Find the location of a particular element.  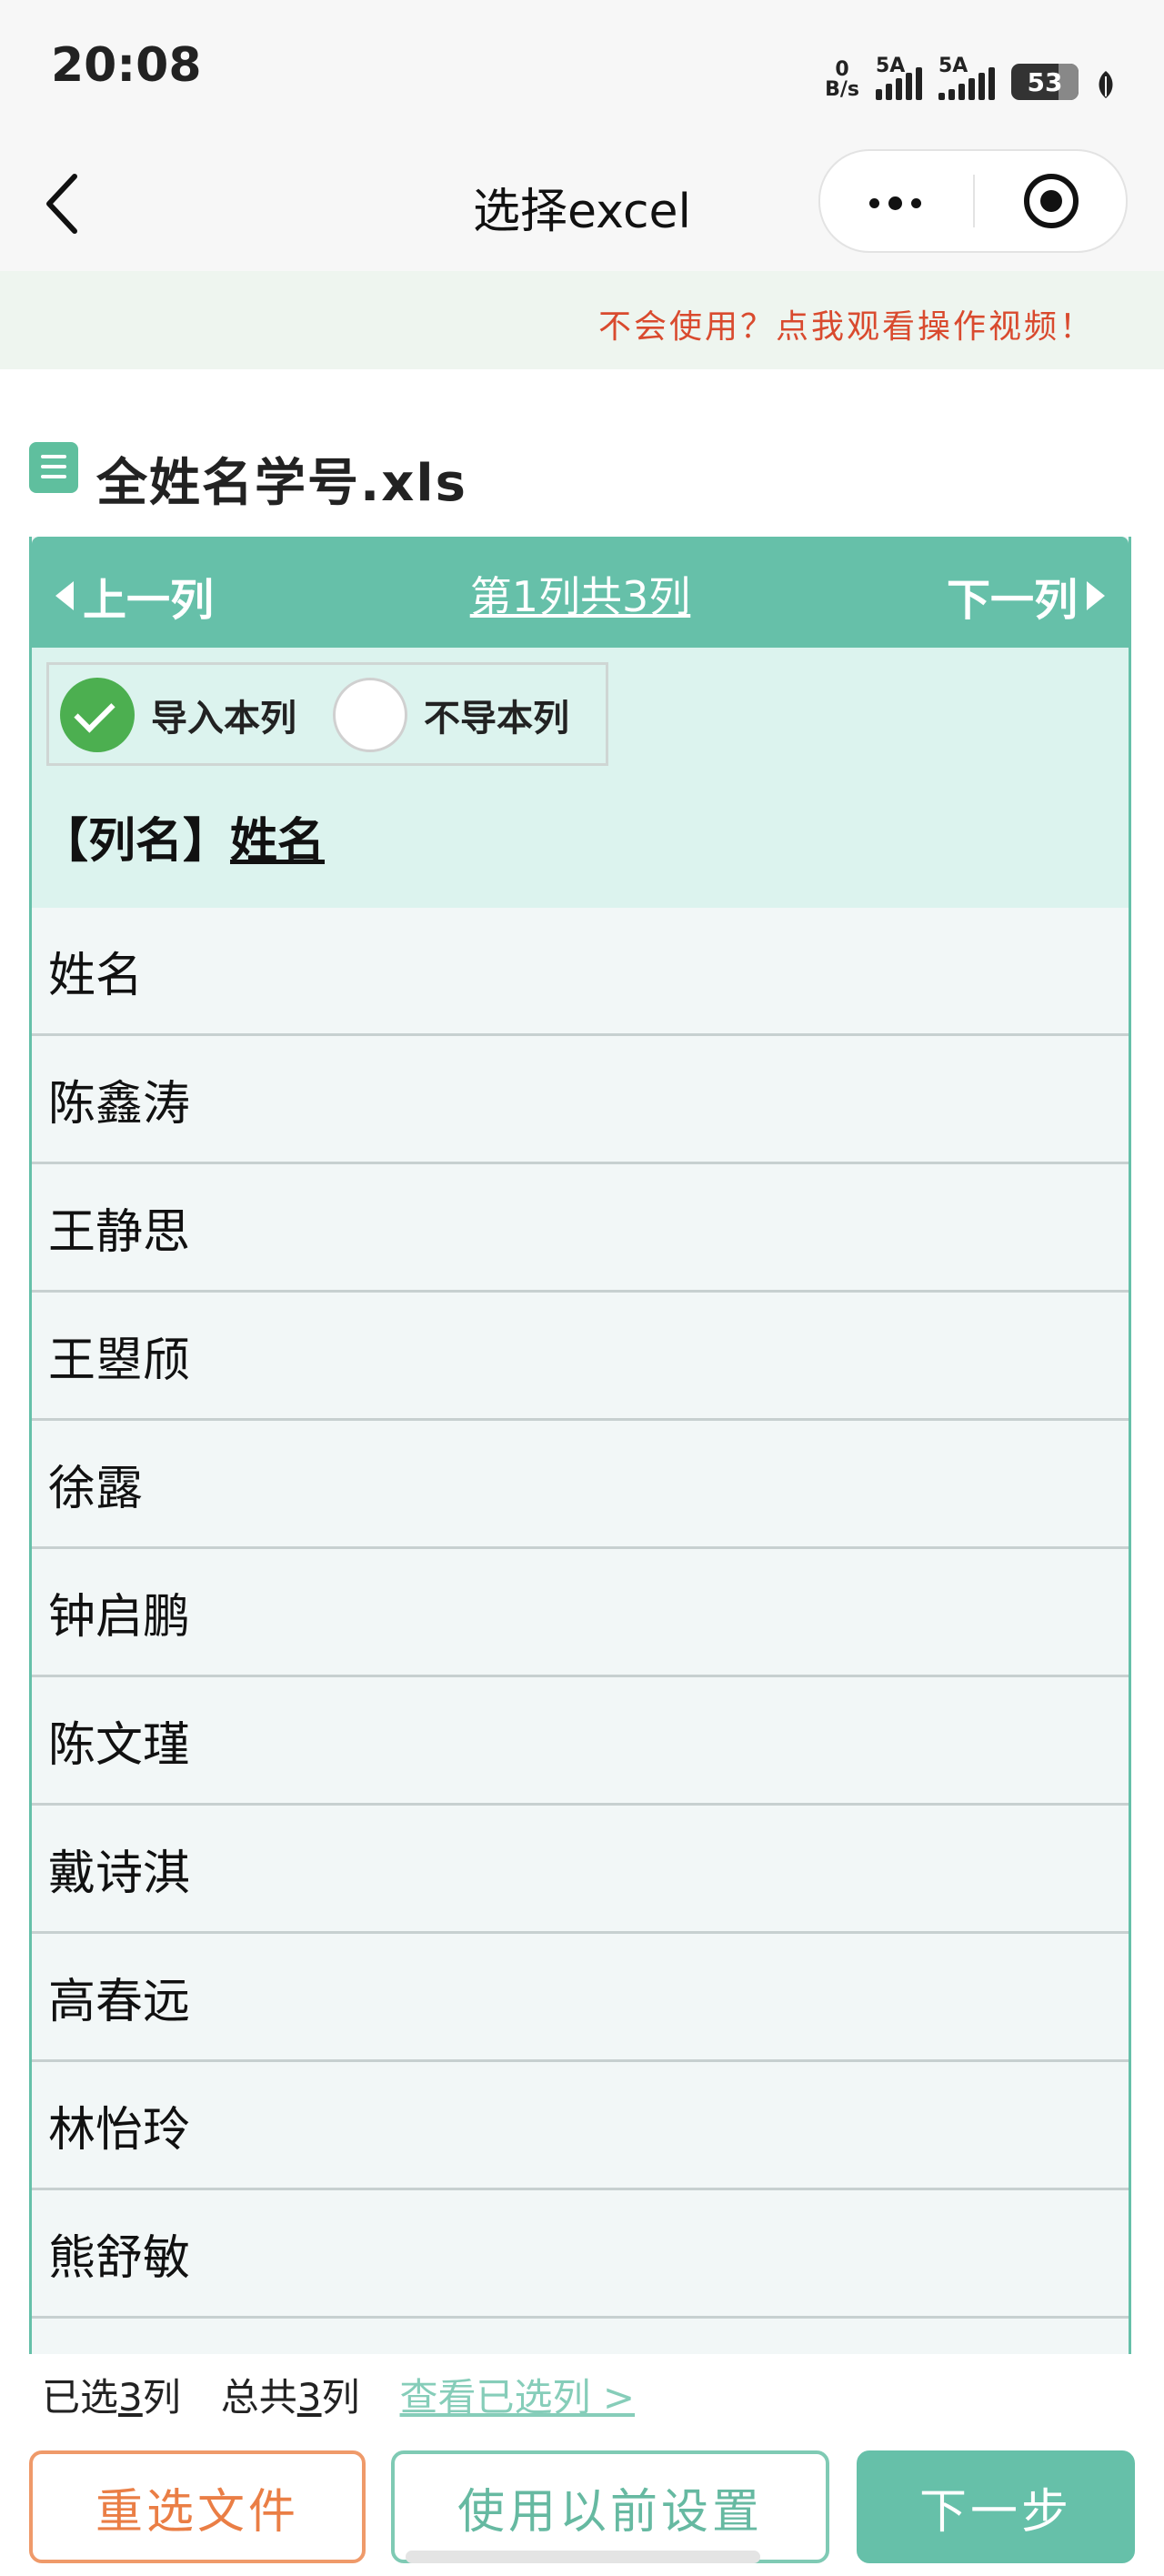

column-name-value: 姓名 is located at coordinates (278, 841).